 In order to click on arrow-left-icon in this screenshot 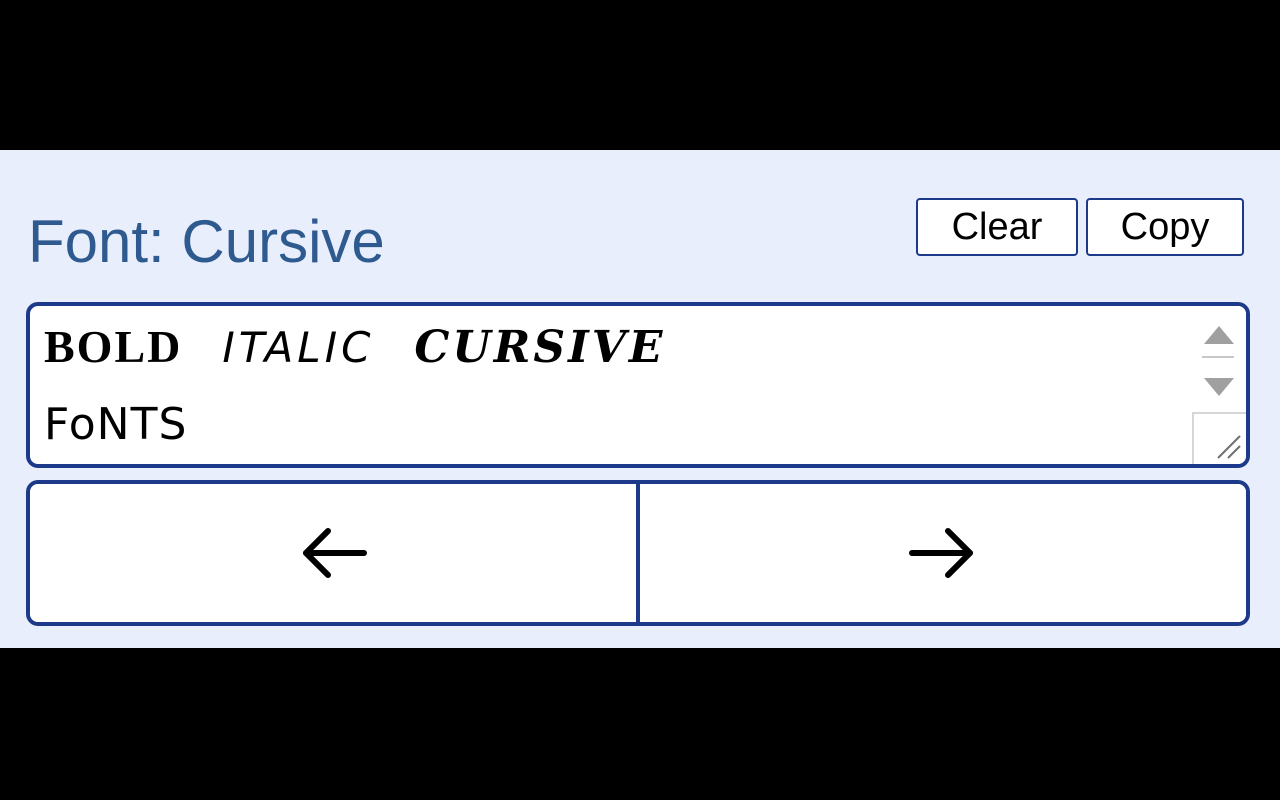, I will do `click(335, 553)`.